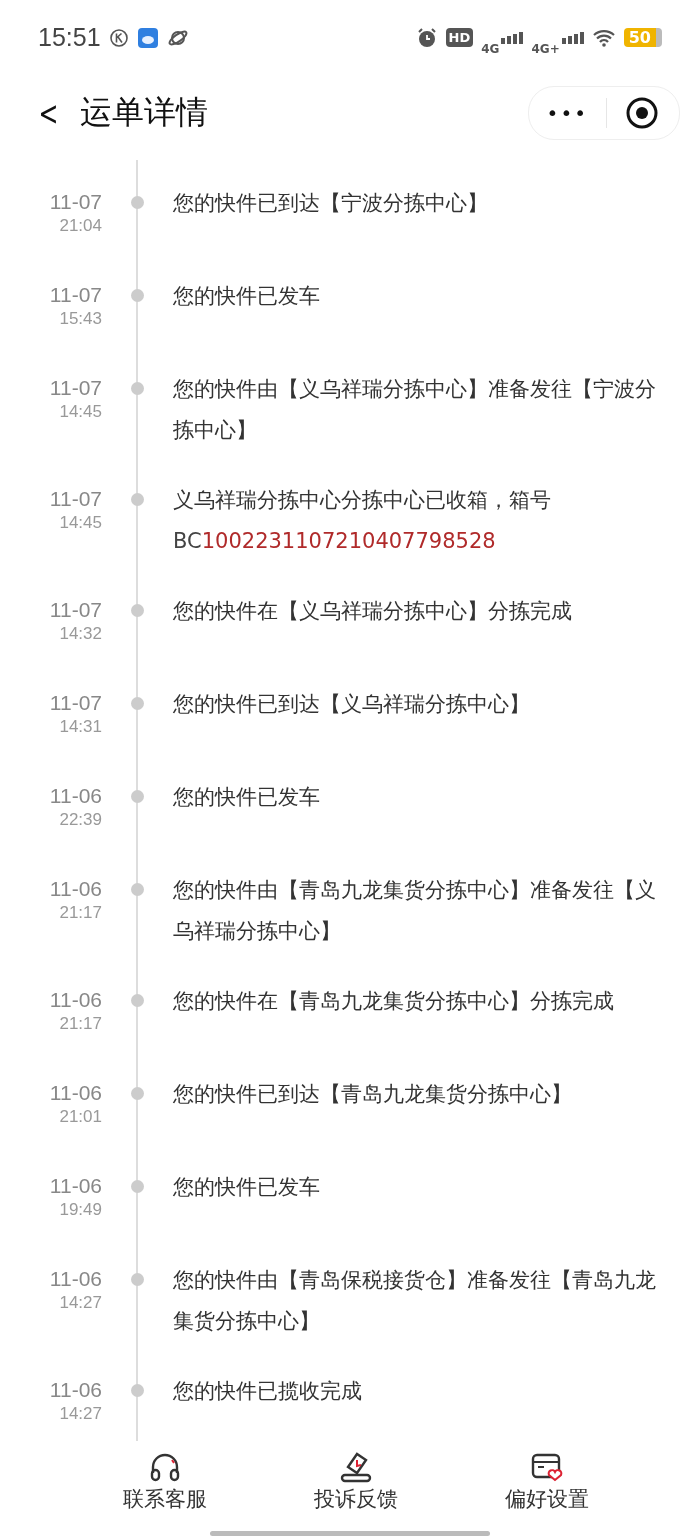 The height and width of the screenshot is (1540, 700). Describe the element at coordinates (545, 48) in the screenshot. I see `network-type: 4G+` at that location.